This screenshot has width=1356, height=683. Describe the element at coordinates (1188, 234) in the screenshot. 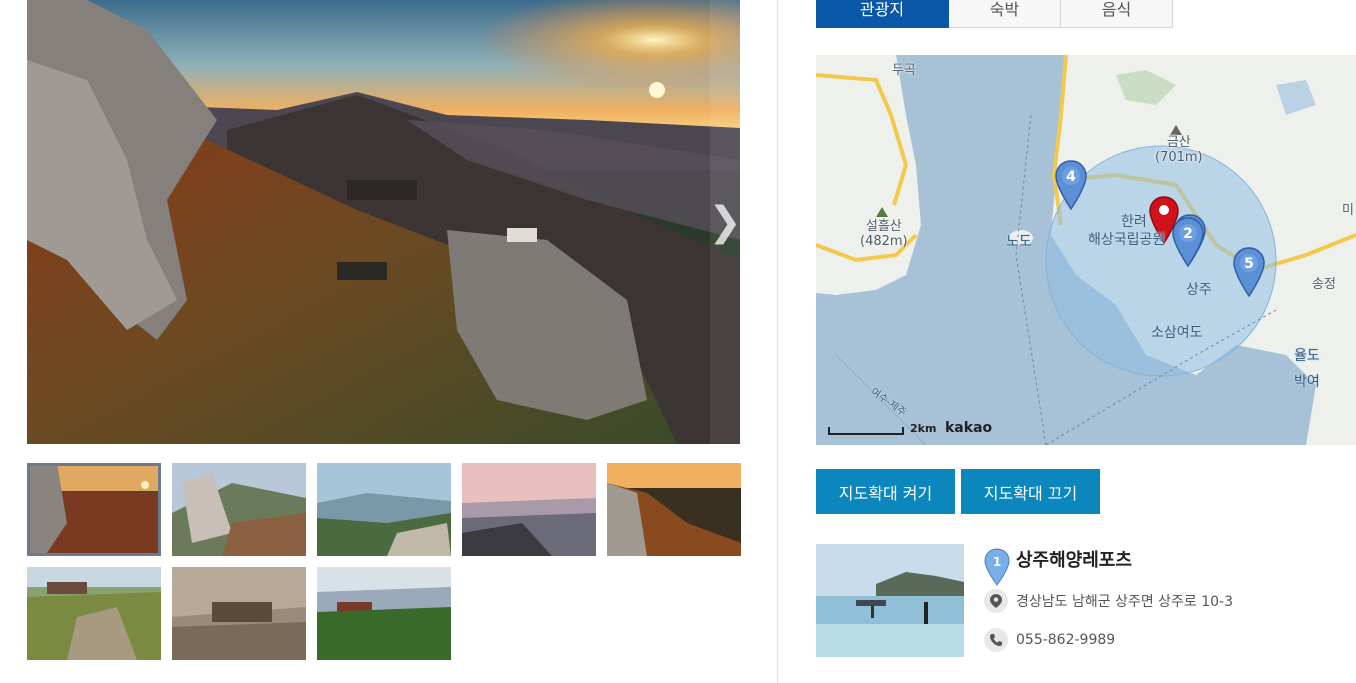

I see `marker-2-label: 2` at that location.